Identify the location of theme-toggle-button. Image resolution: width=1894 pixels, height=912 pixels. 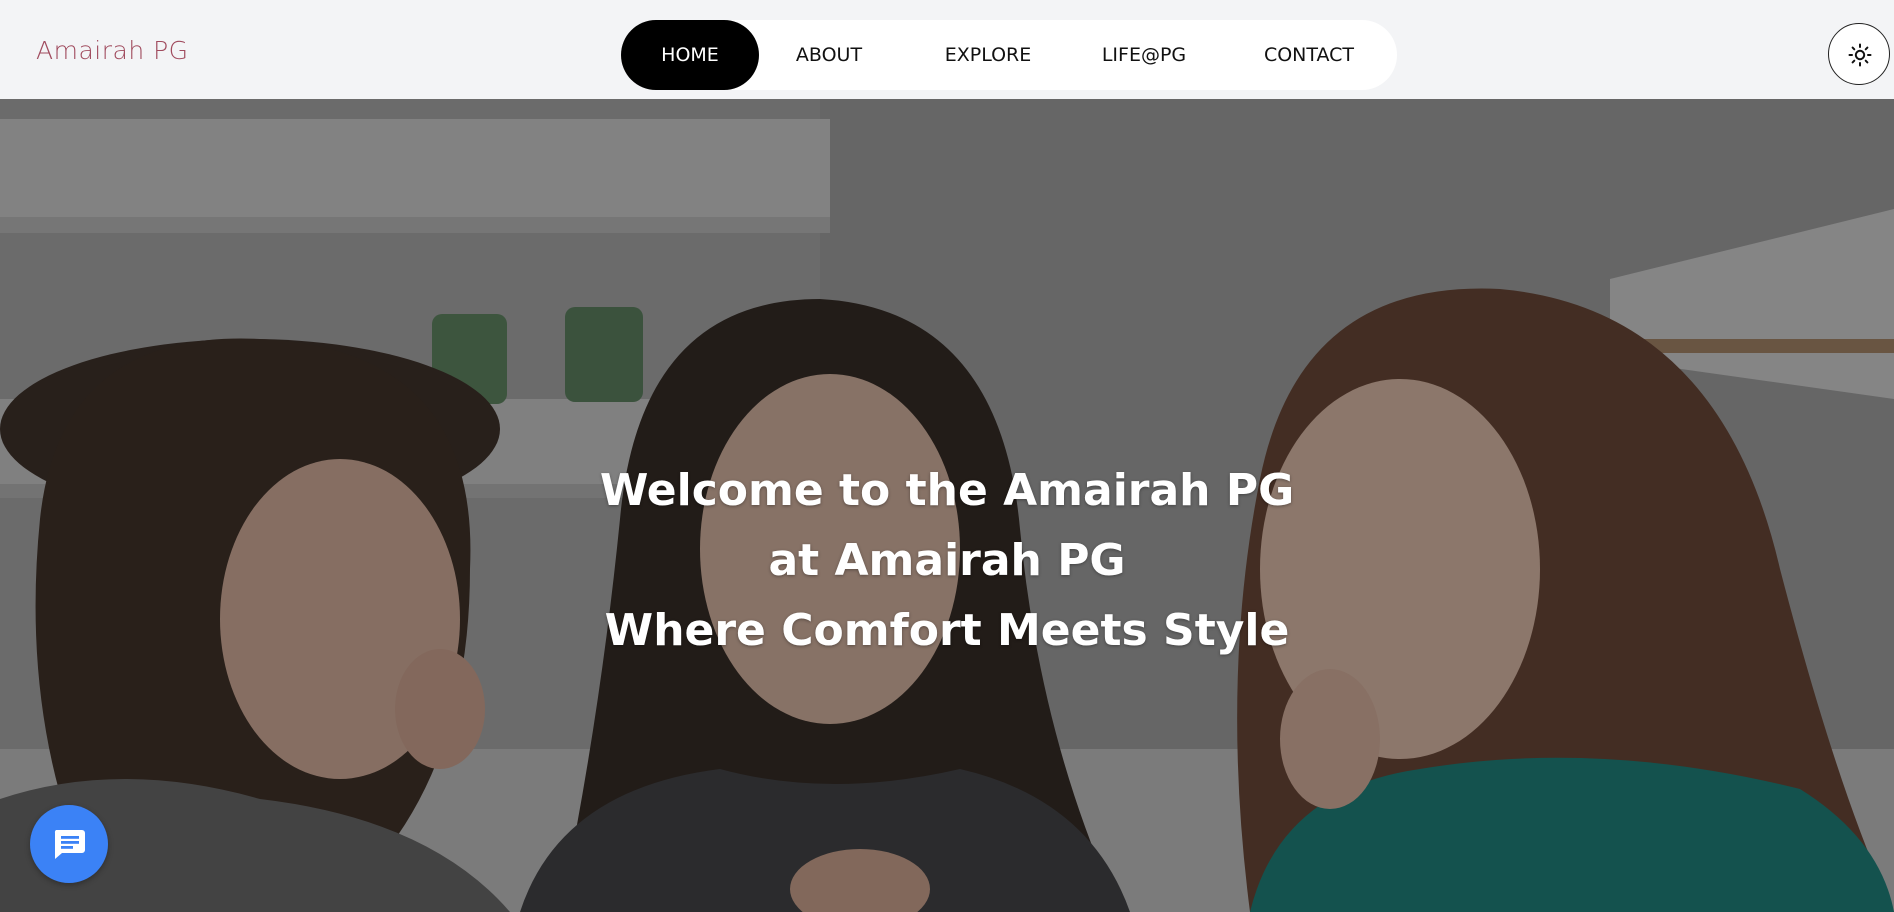
(1859, 54).